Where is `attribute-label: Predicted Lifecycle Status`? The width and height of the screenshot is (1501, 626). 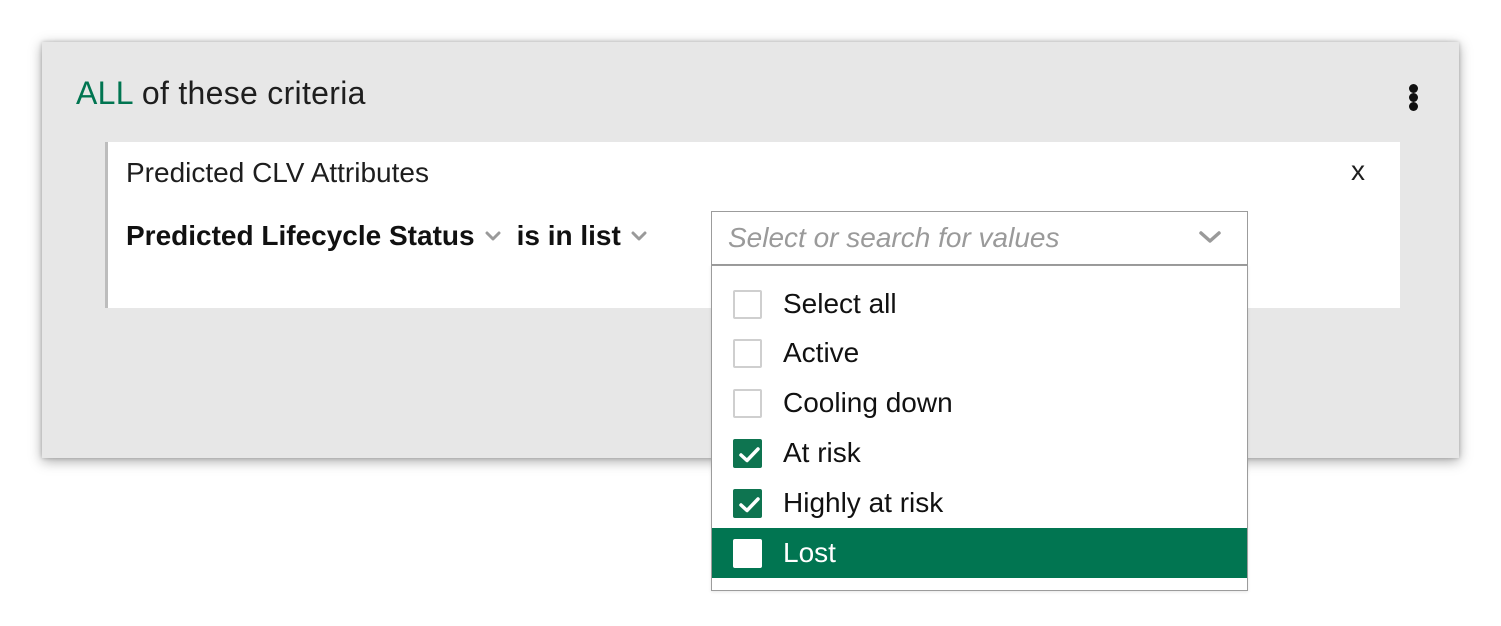
attribute-label: Predicted Lifecycle Status is located at coordinates (300, 235).